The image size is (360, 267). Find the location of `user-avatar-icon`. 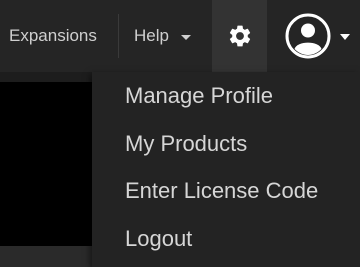

user-avatar-icon is located at coordinates (308, 36).